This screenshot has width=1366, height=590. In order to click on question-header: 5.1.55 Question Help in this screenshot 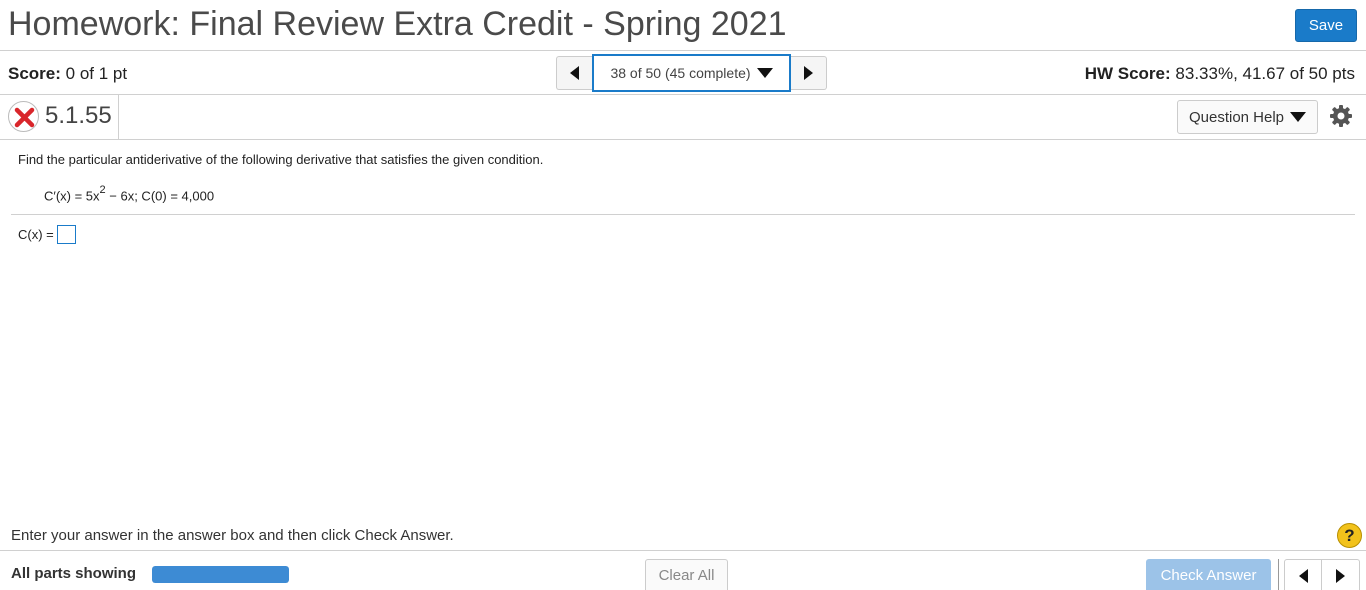, I will do `click(683, 117)`.